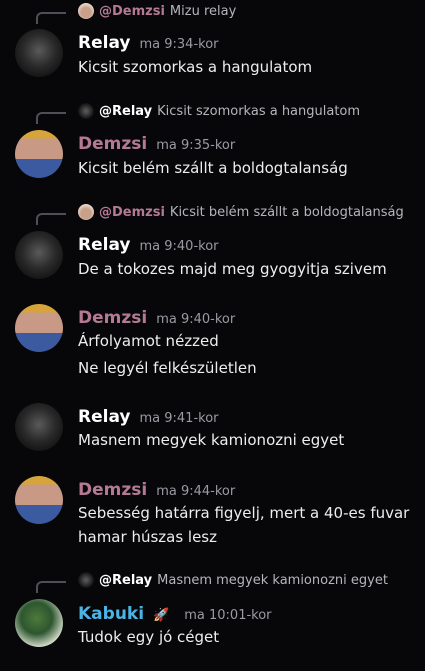  I want to click on reply-reference: @Relay Kicsit szomorkas a hangulatom, so click(219, 111).